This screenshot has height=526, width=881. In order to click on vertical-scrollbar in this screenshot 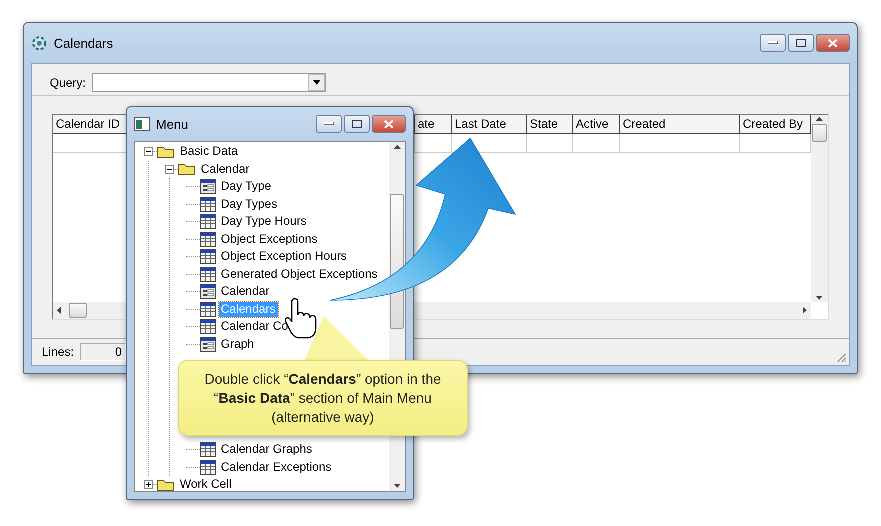, I will do `click(819, 208)`.